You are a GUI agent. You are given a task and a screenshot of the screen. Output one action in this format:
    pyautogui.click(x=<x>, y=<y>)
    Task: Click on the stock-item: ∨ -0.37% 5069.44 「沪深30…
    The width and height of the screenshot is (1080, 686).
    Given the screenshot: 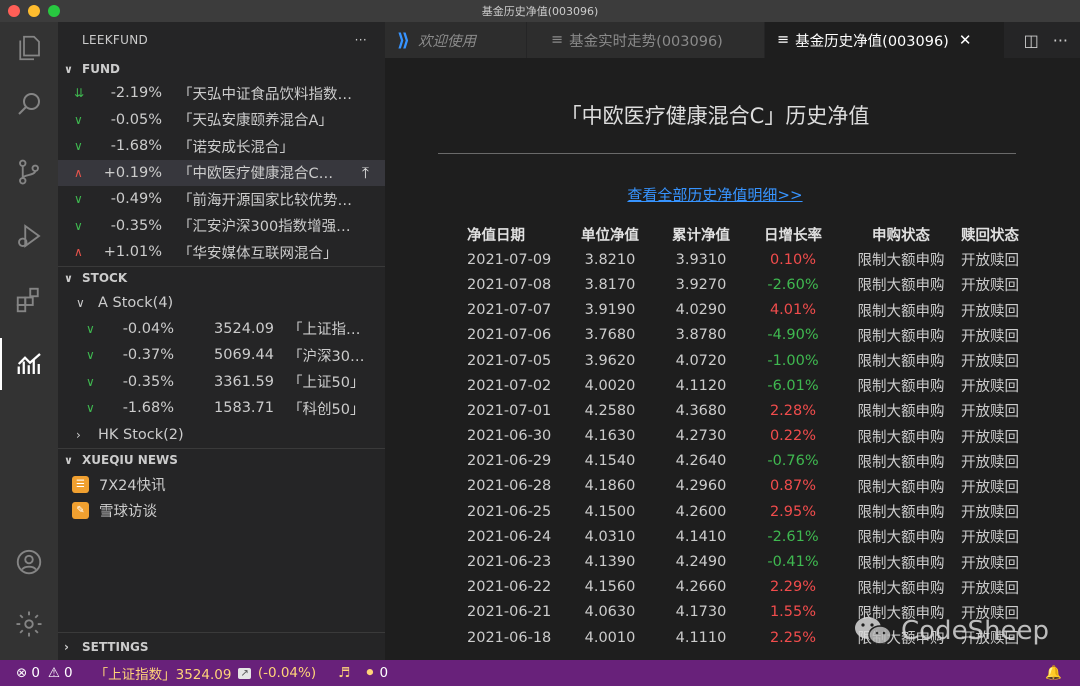 What is the action you would take?
    pyautogui.click(x=221, y=355)
    